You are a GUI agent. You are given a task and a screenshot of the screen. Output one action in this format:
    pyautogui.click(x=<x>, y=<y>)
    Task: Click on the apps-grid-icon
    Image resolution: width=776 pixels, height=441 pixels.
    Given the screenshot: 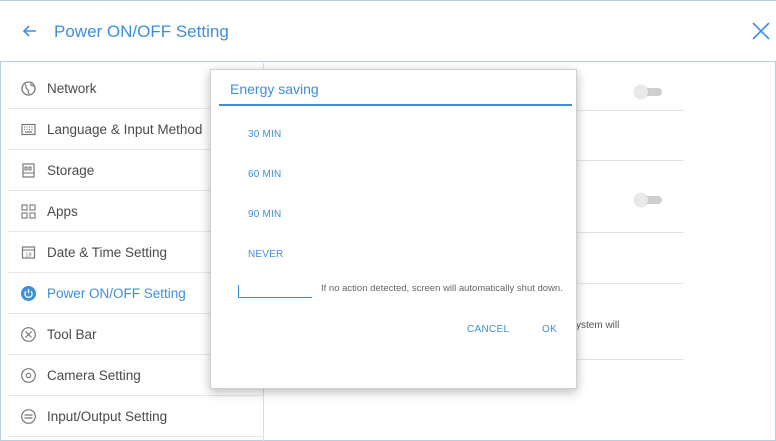 What is the action you would take?
    pyautogui.click(x=28, y=211)
    